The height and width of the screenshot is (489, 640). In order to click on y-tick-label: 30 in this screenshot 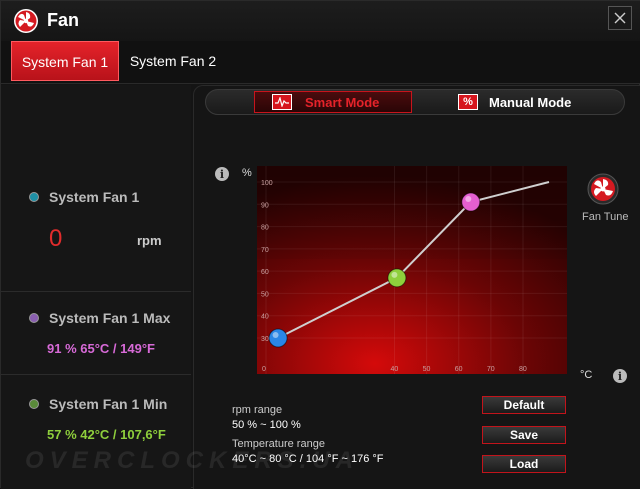, I will do `click(265, 339)`.